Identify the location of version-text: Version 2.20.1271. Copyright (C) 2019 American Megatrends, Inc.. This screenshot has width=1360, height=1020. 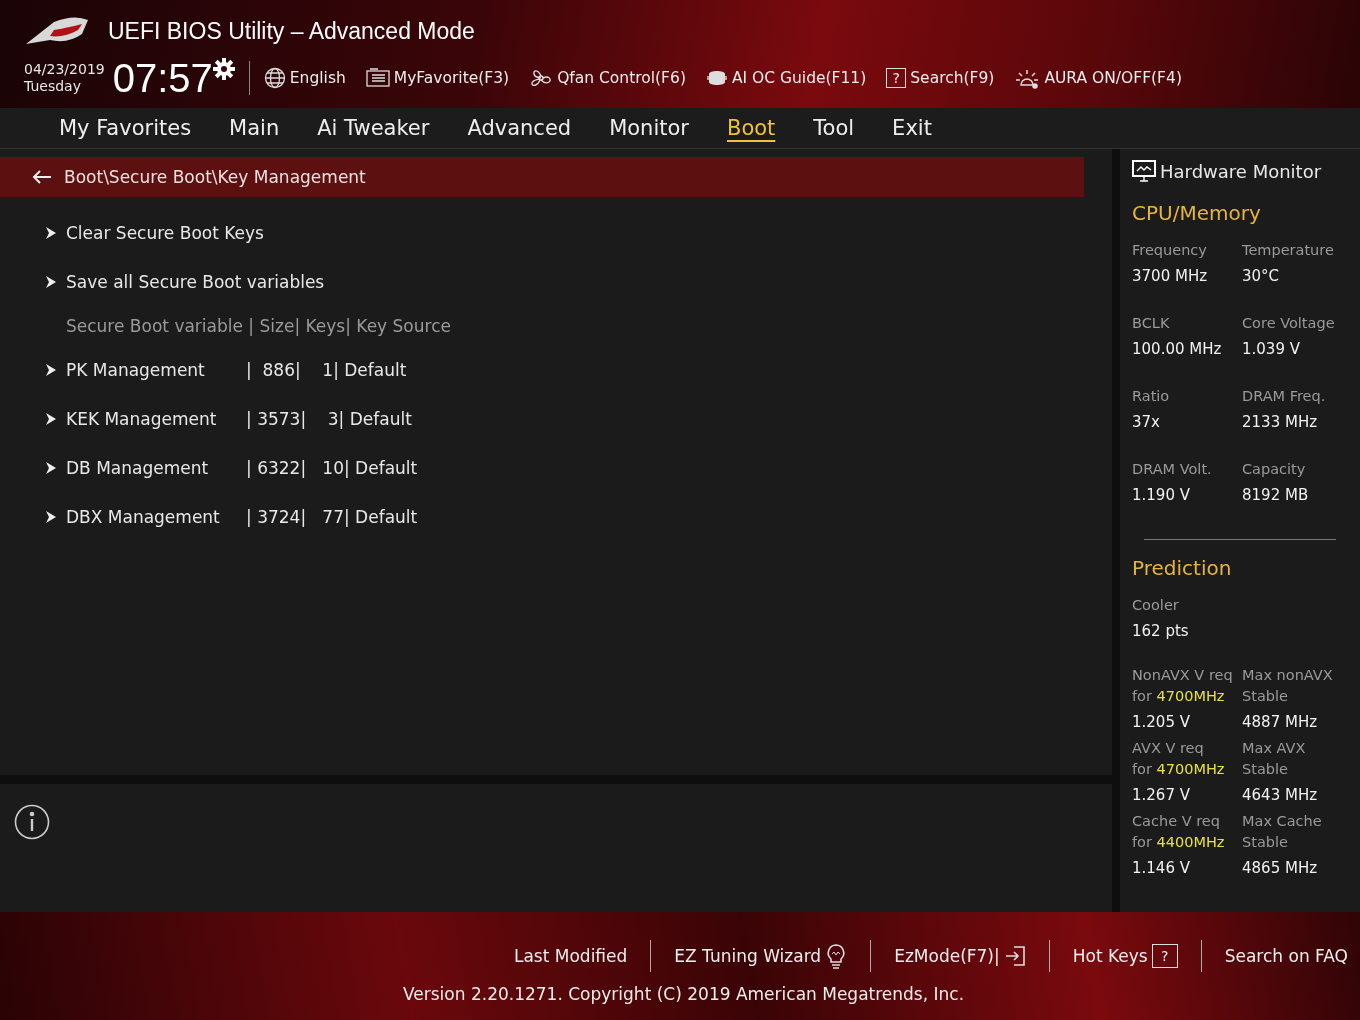
(684, 994).